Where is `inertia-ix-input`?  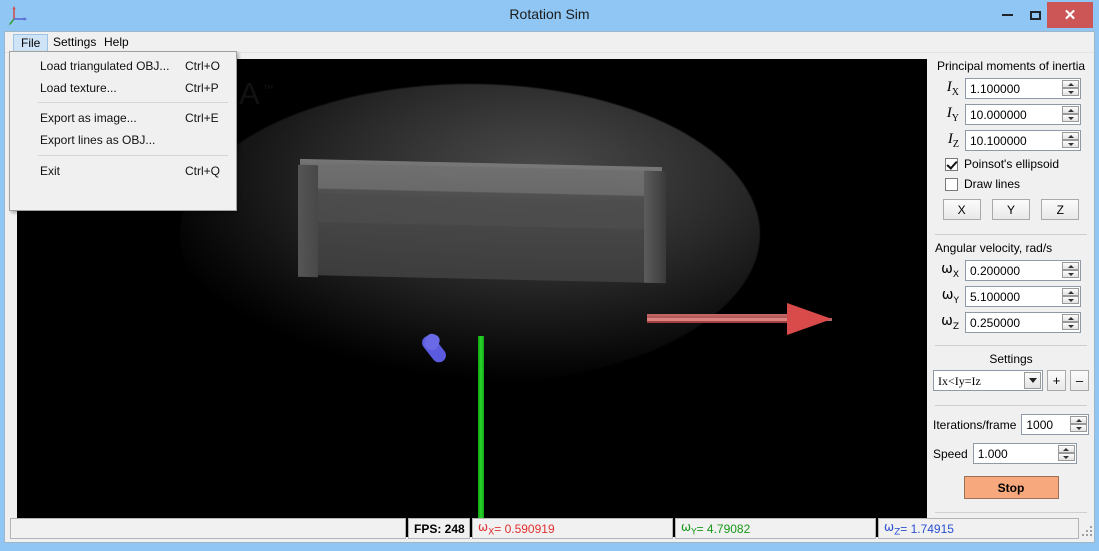
inertia-ix-input is located at coordinates (1012, 88).